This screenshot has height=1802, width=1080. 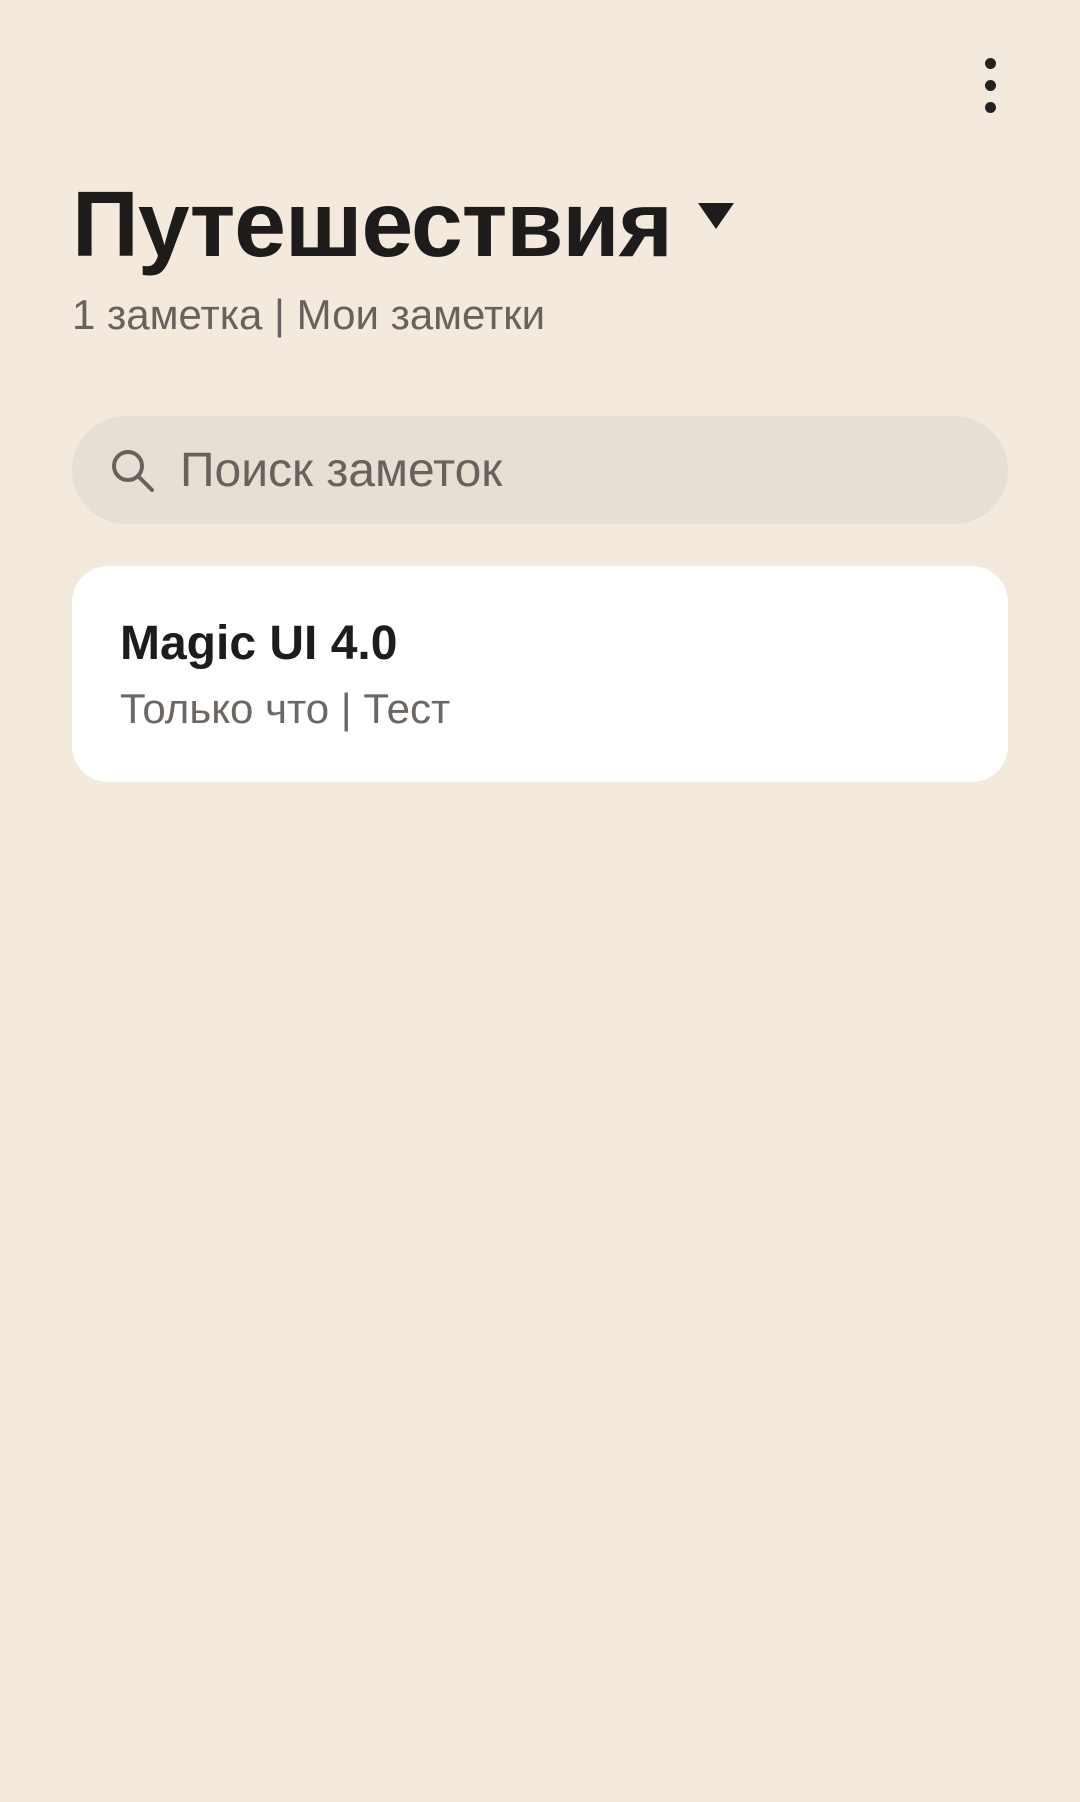 I want to click on note-title: Magic UI 4.0, so click(x=259, y=643).